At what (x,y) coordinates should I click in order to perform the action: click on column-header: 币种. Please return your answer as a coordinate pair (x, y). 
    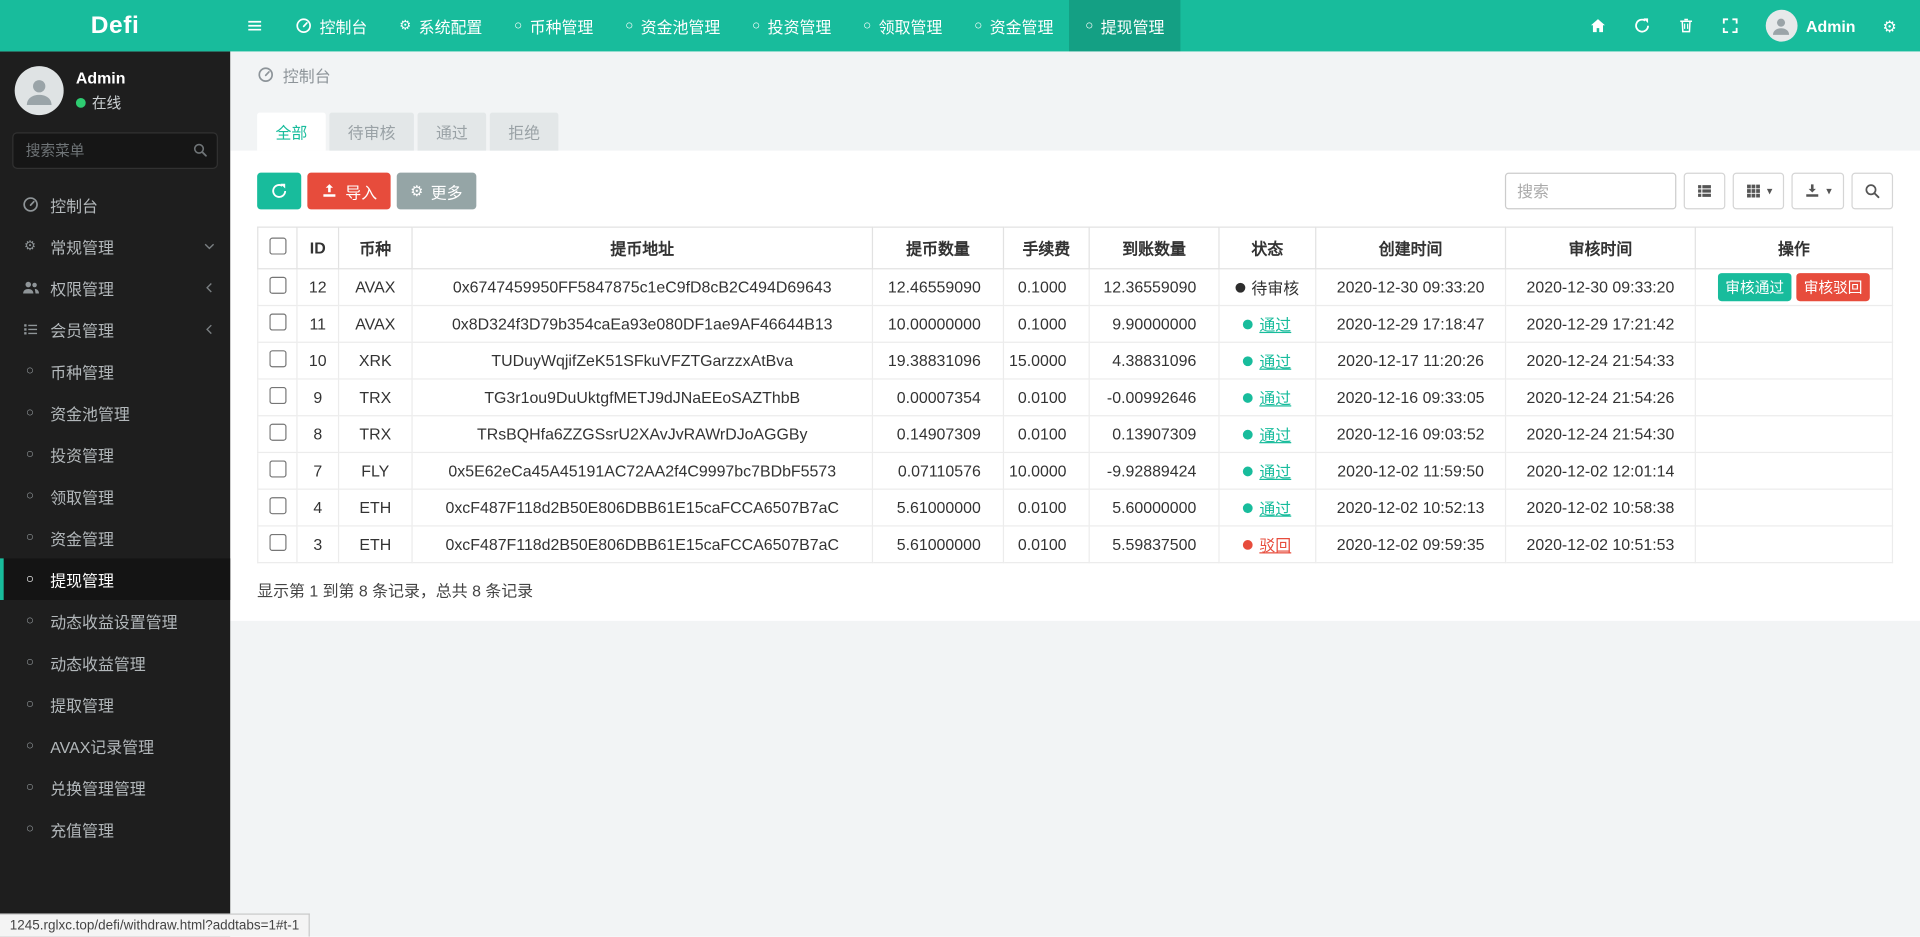
    Looking at the image, I should click on (375, 248).